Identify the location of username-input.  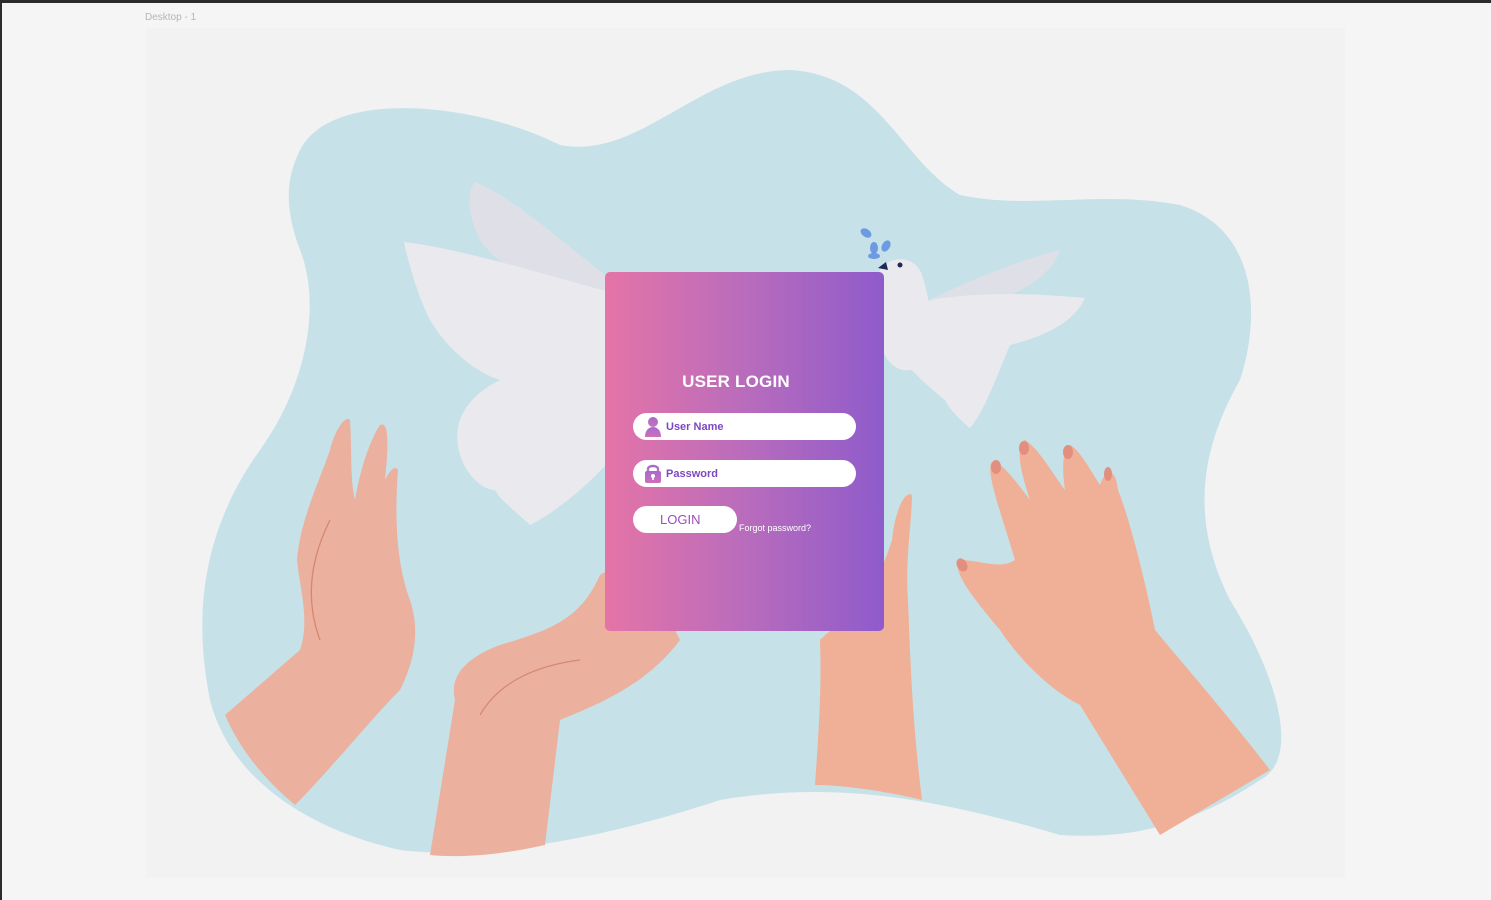
(756, 426).